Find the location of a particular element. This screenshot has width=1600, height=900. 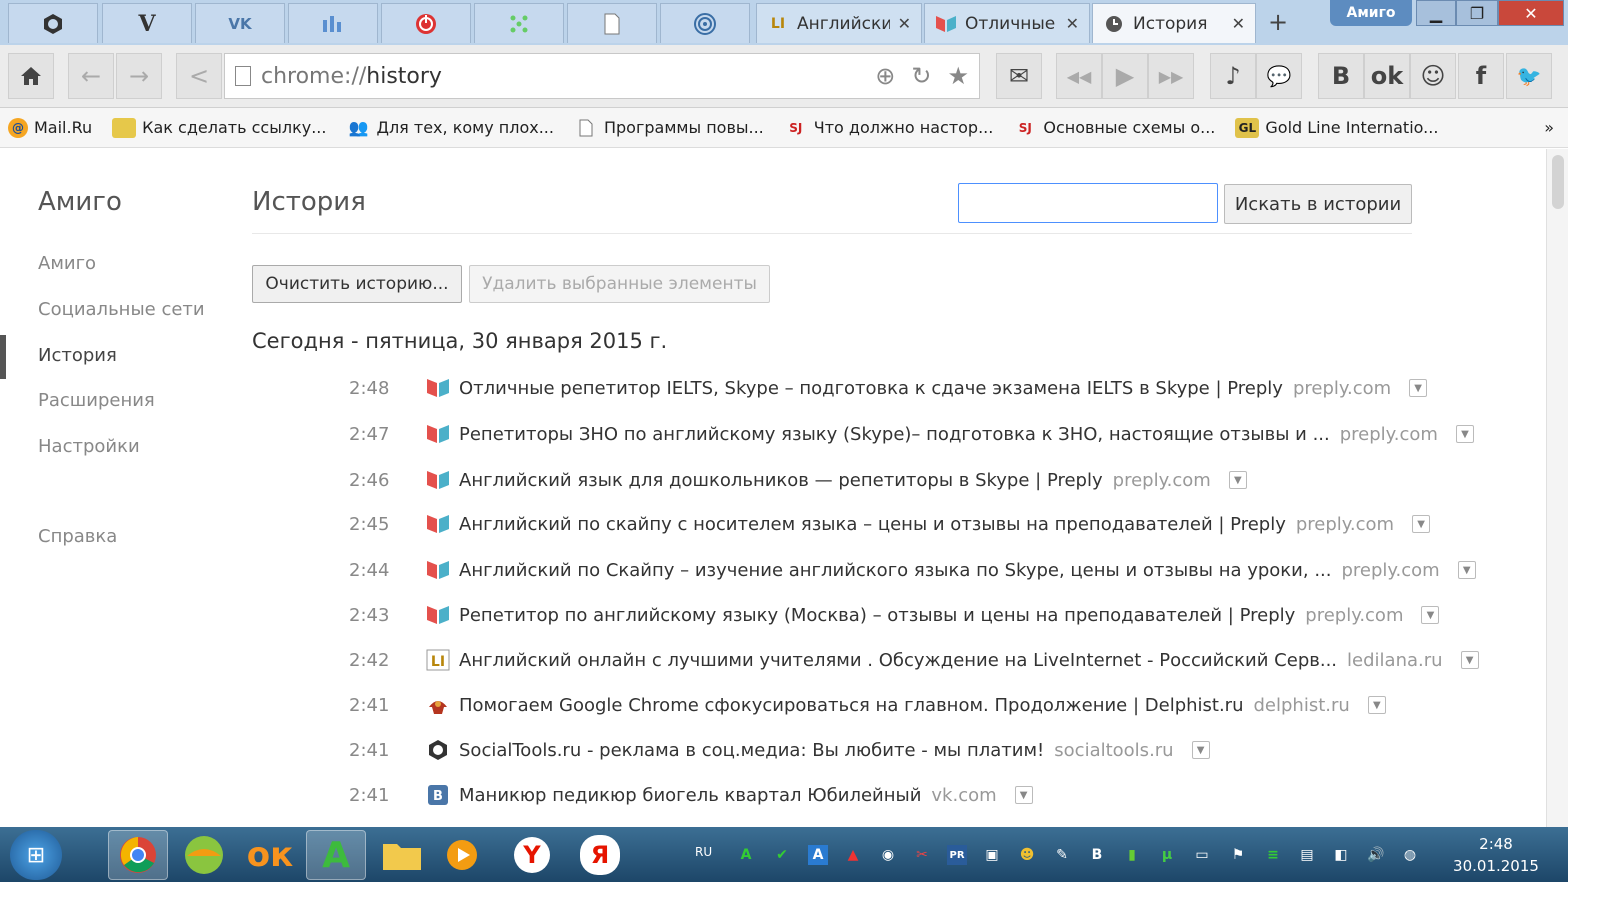

tray-tool-icon: ✂ is located at coordinates (922, 855).